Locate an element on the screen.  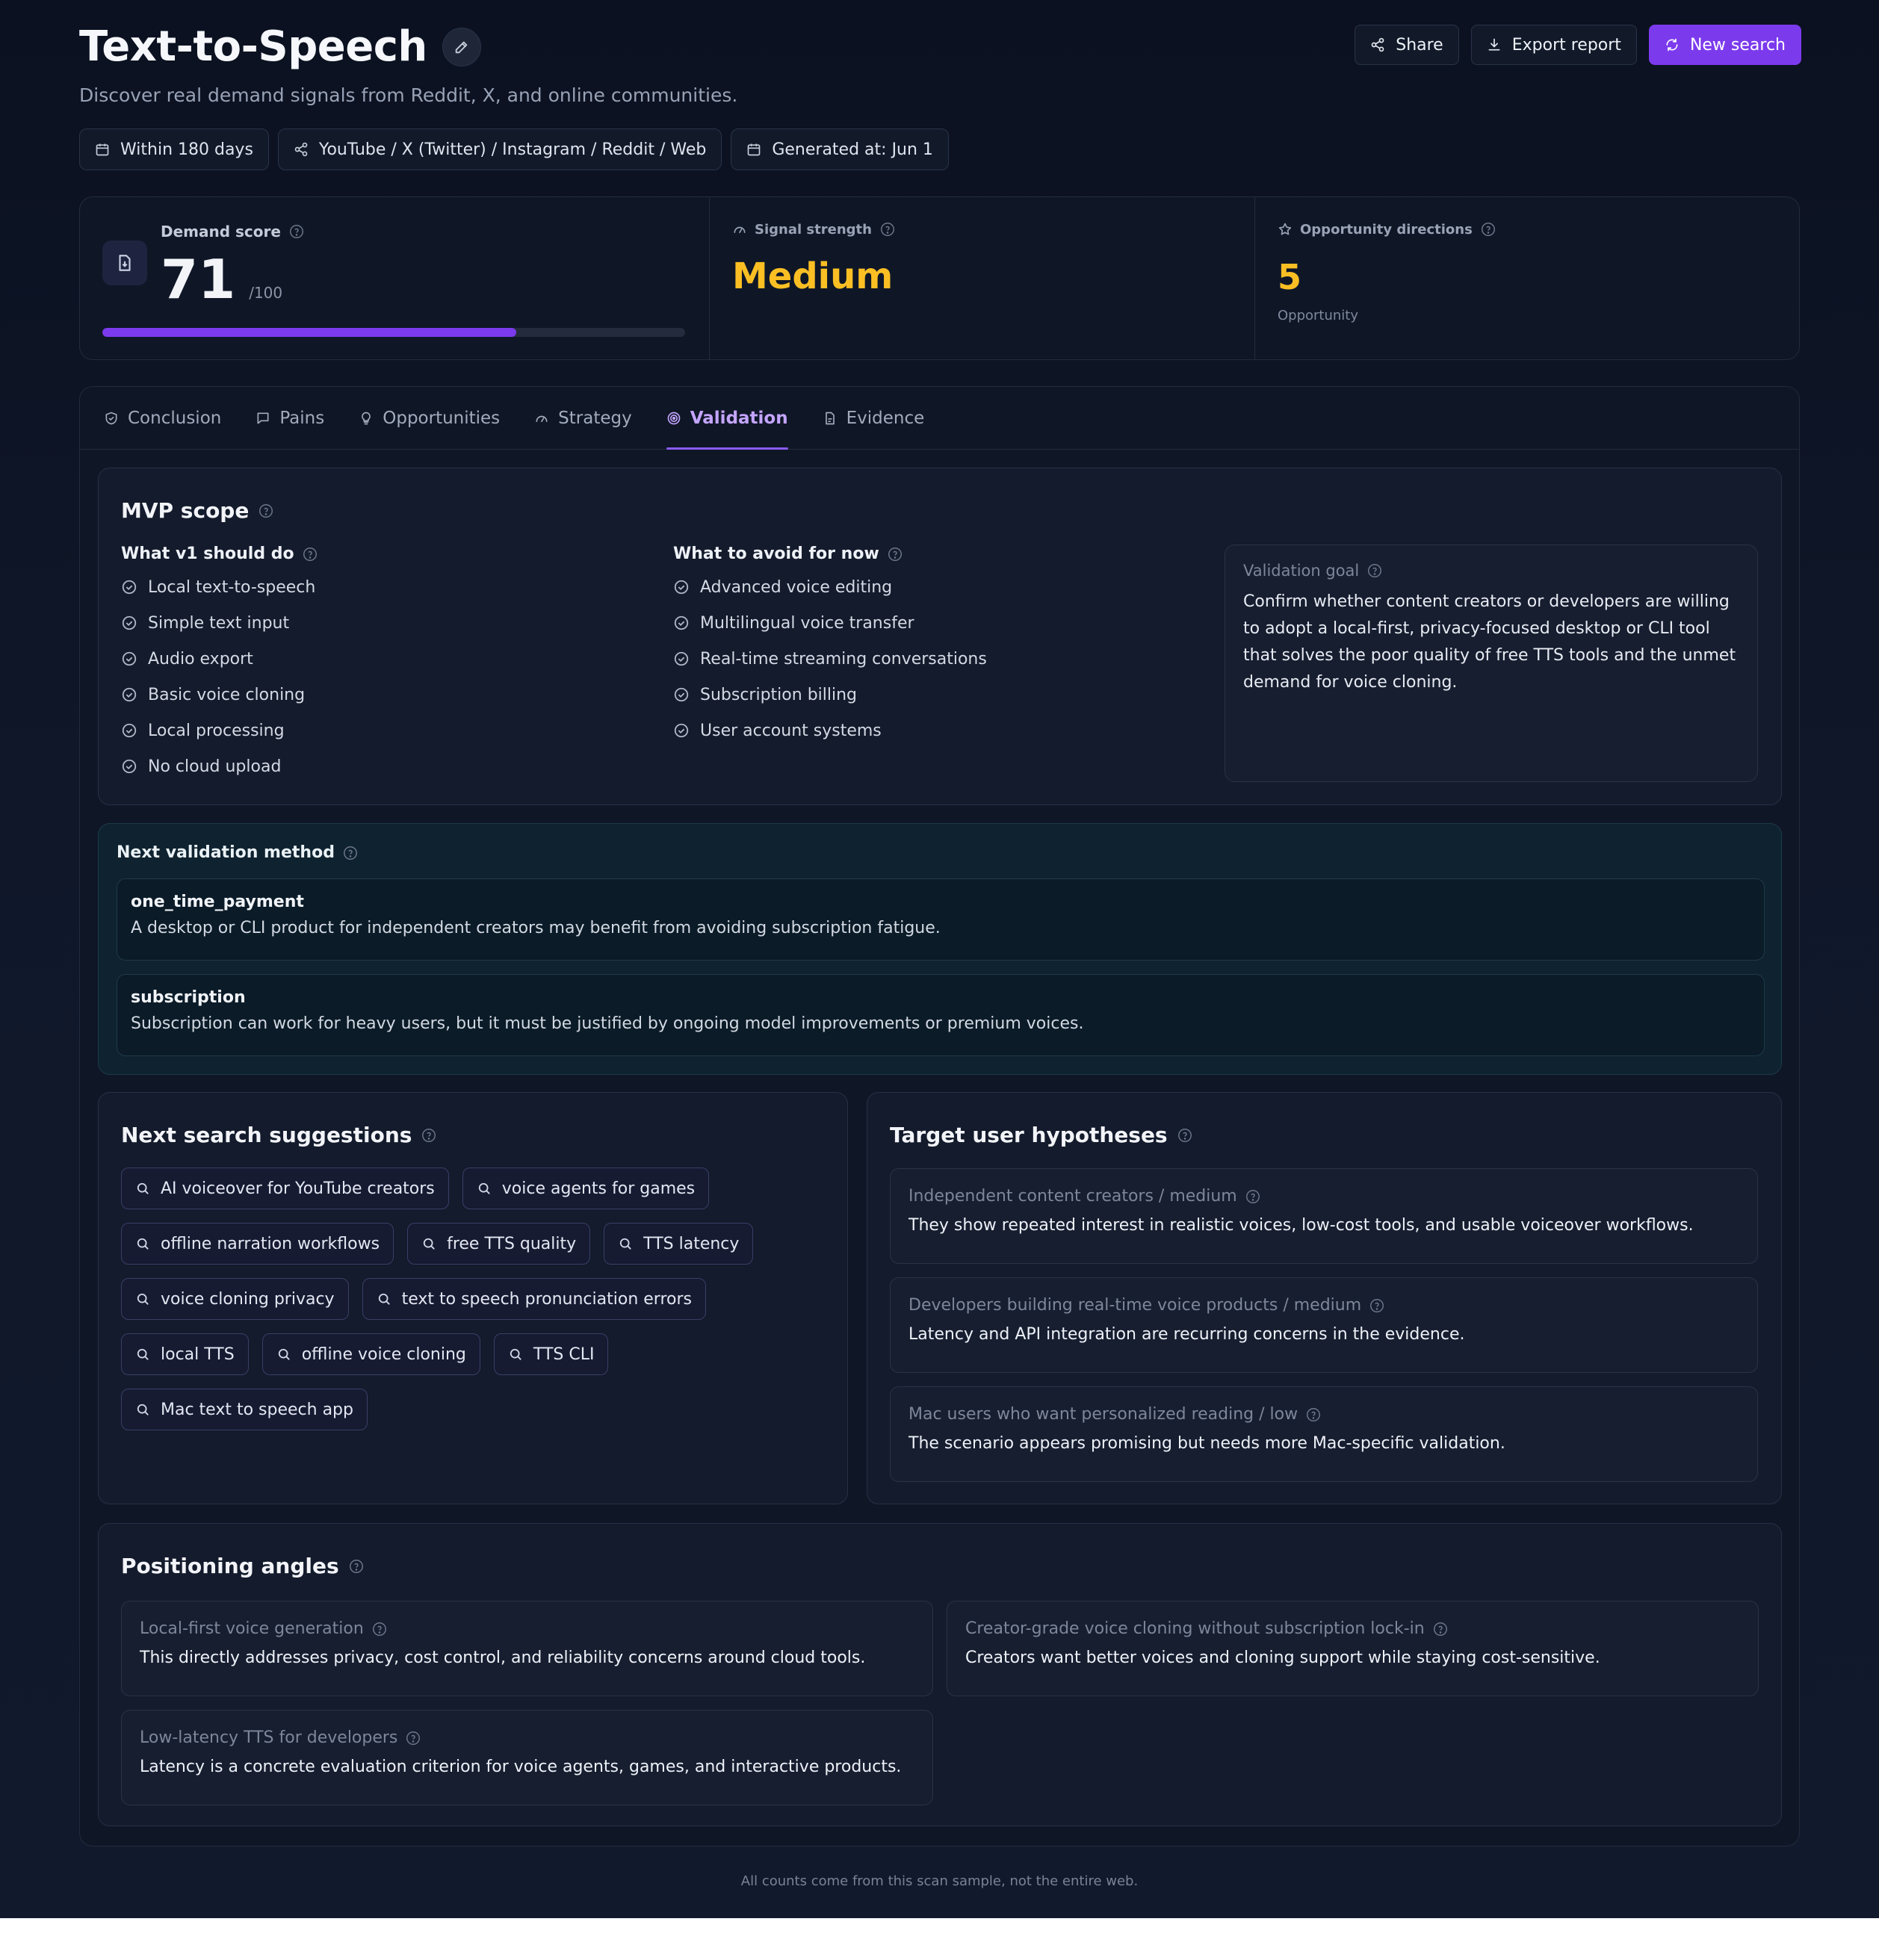
suggestion-chip: local TTS is located at coordinates (185, 1354).